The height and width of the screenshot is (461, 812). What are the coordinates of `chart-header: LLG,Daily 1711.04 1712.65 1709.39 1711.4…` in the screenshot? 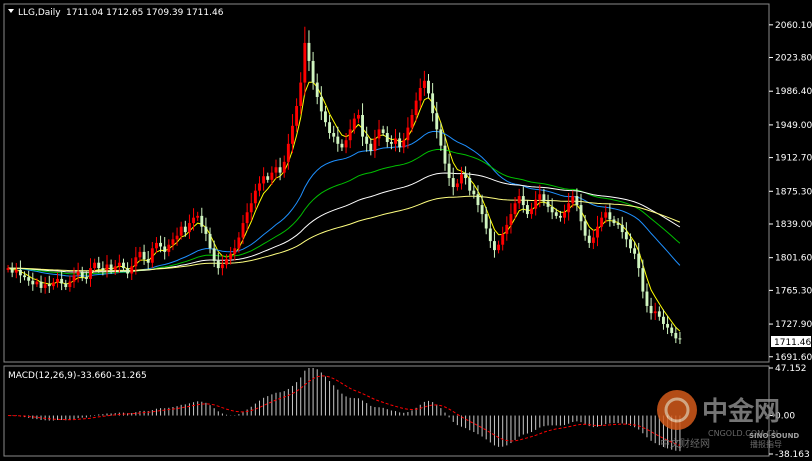 It's located at (116, 13).